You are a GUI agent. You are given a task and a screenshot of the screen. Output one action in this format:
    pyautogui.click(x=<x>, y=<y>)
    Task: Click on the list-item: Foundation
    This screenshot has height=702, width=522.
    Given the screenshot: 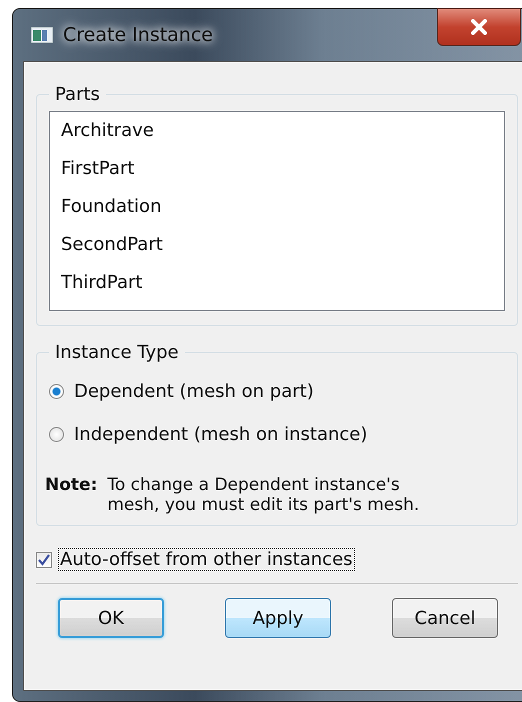 What is the action you would take?
    pyautogui.click(x=277, y=207)
    